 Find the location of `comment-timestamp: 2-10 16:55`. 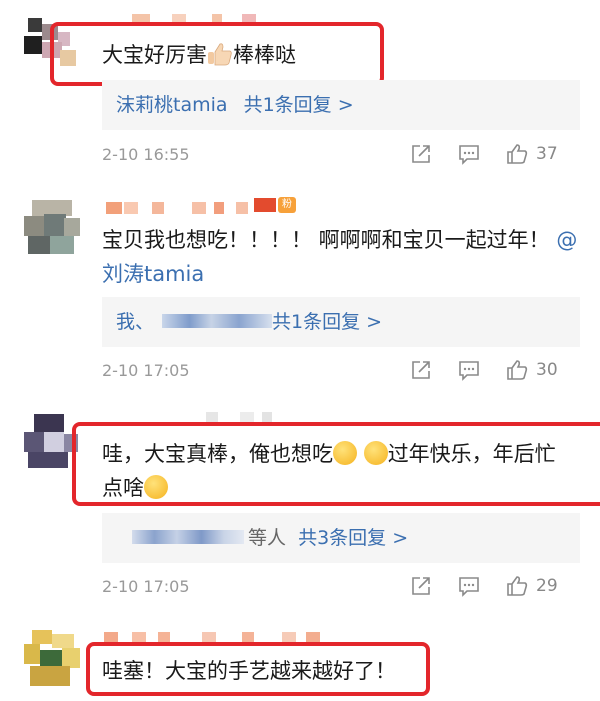

comment-timestamp: 2-10 16:55 is located at coordinates (146, 154).